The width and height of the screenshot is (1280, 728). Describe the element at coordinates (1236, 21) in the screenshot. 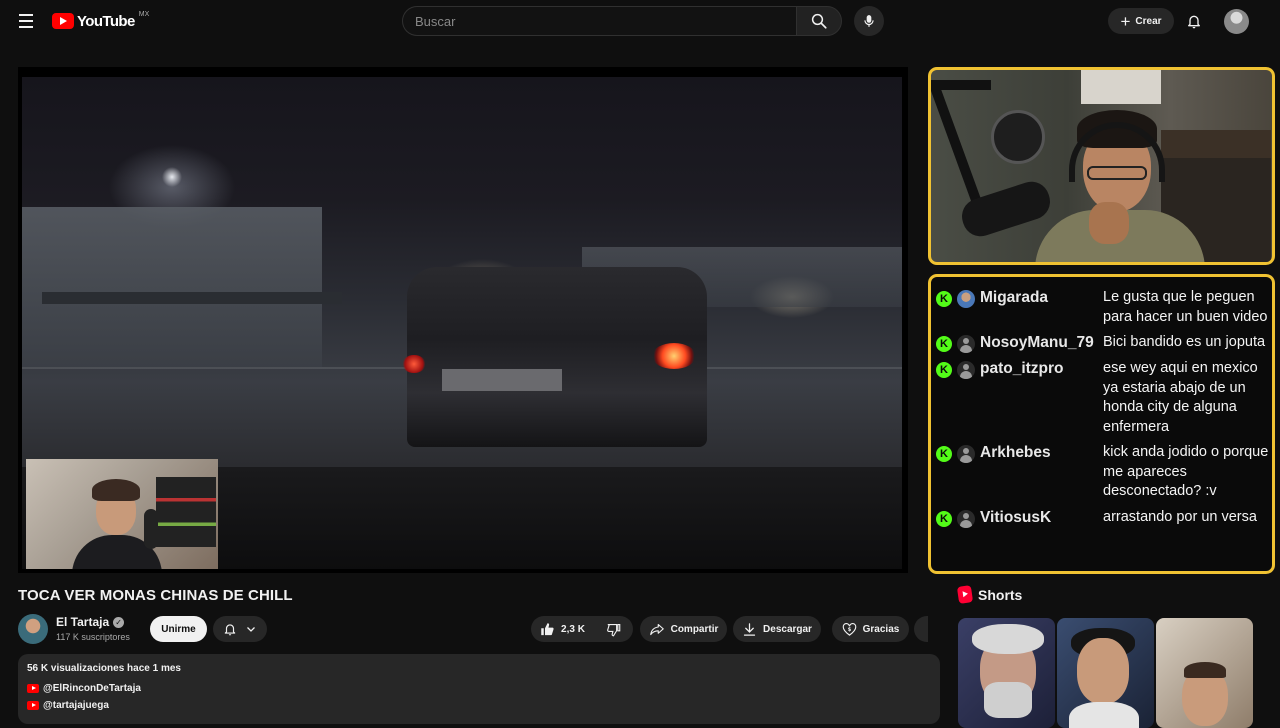

I see `account-avatar` at that location.